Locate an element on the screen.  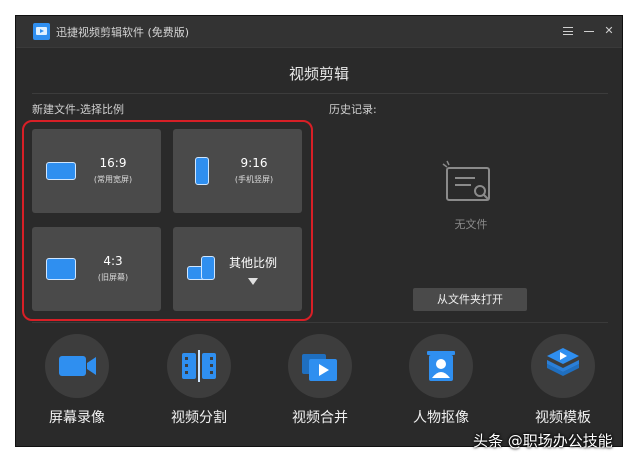
hamburger-icon is located at coordinates (568, 31).